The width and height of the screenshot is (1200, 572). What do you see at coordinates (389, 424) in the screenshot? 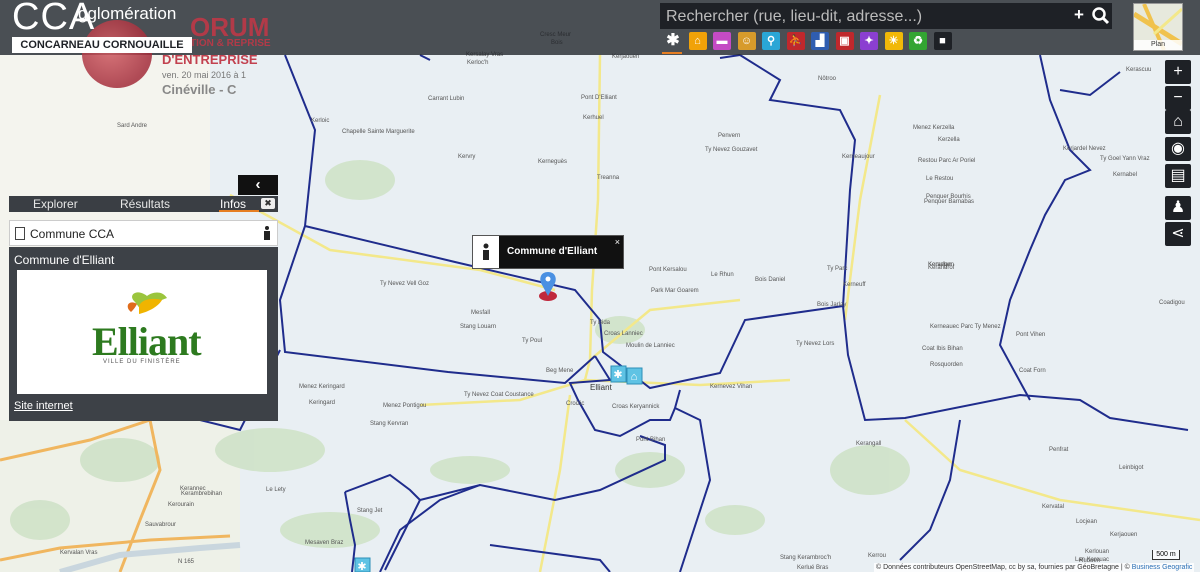
I see `place-label: Stang Kervran` at bounding box center [389, 424].